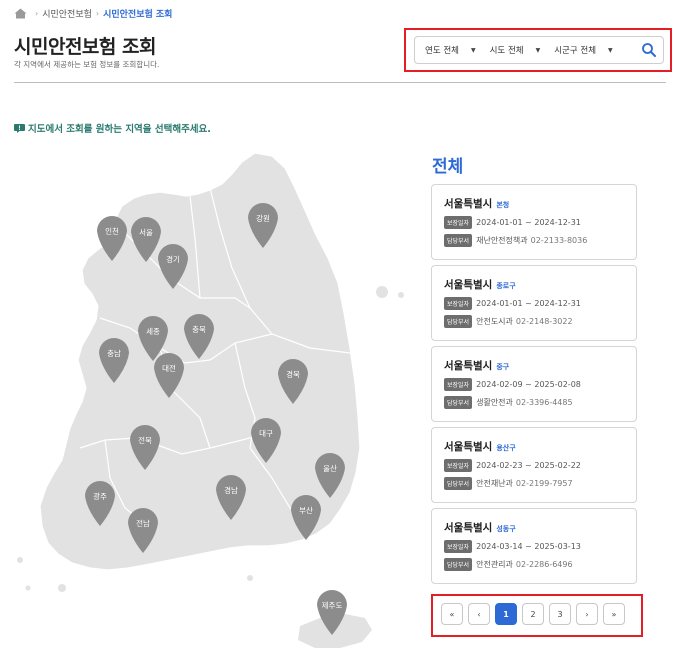  I want to click on province-select-value: 시도 전체, so click(506, 51).